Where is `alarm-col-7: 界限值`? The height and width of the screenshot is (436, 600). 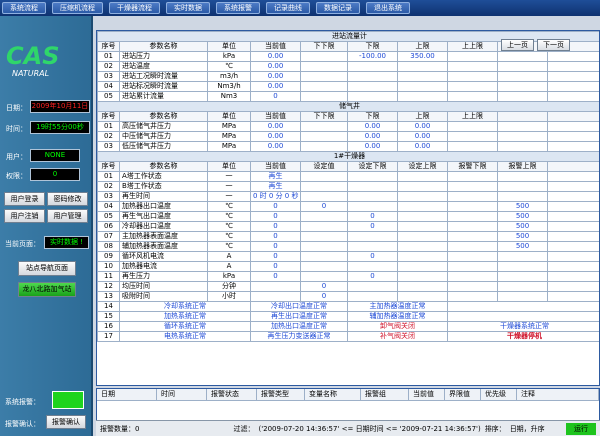 alarm-col-7: 界限值 is located at coordinates (463, 394).